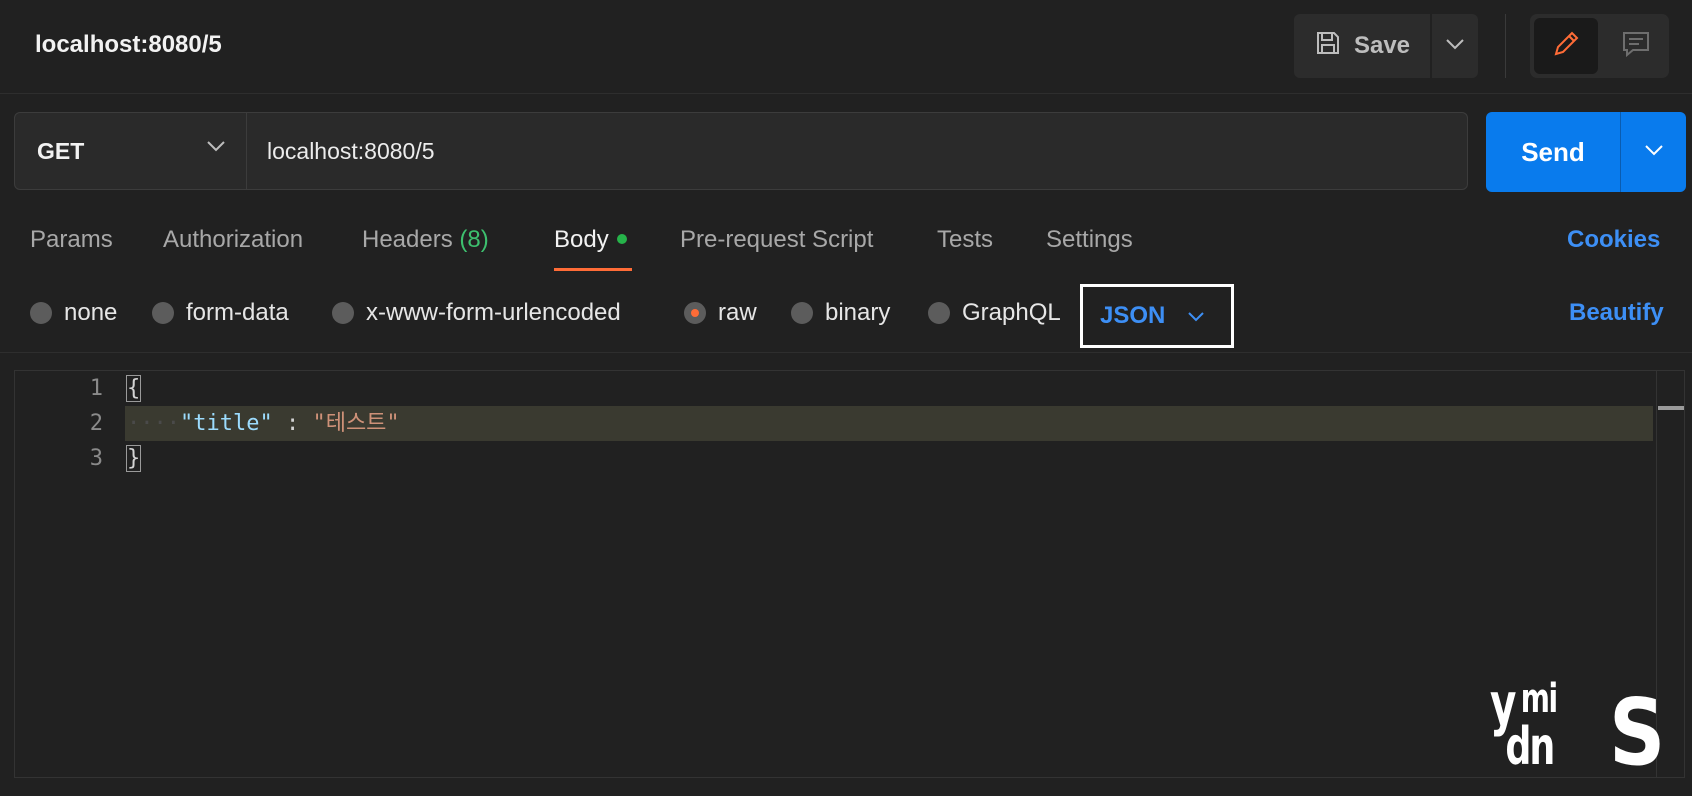 The image size is (1692, 796). What do you see at coordinates (493, 312) in the screenshot?
I see `radio-label: x-www-form-urlencoded` at bounding box center [493, 312].